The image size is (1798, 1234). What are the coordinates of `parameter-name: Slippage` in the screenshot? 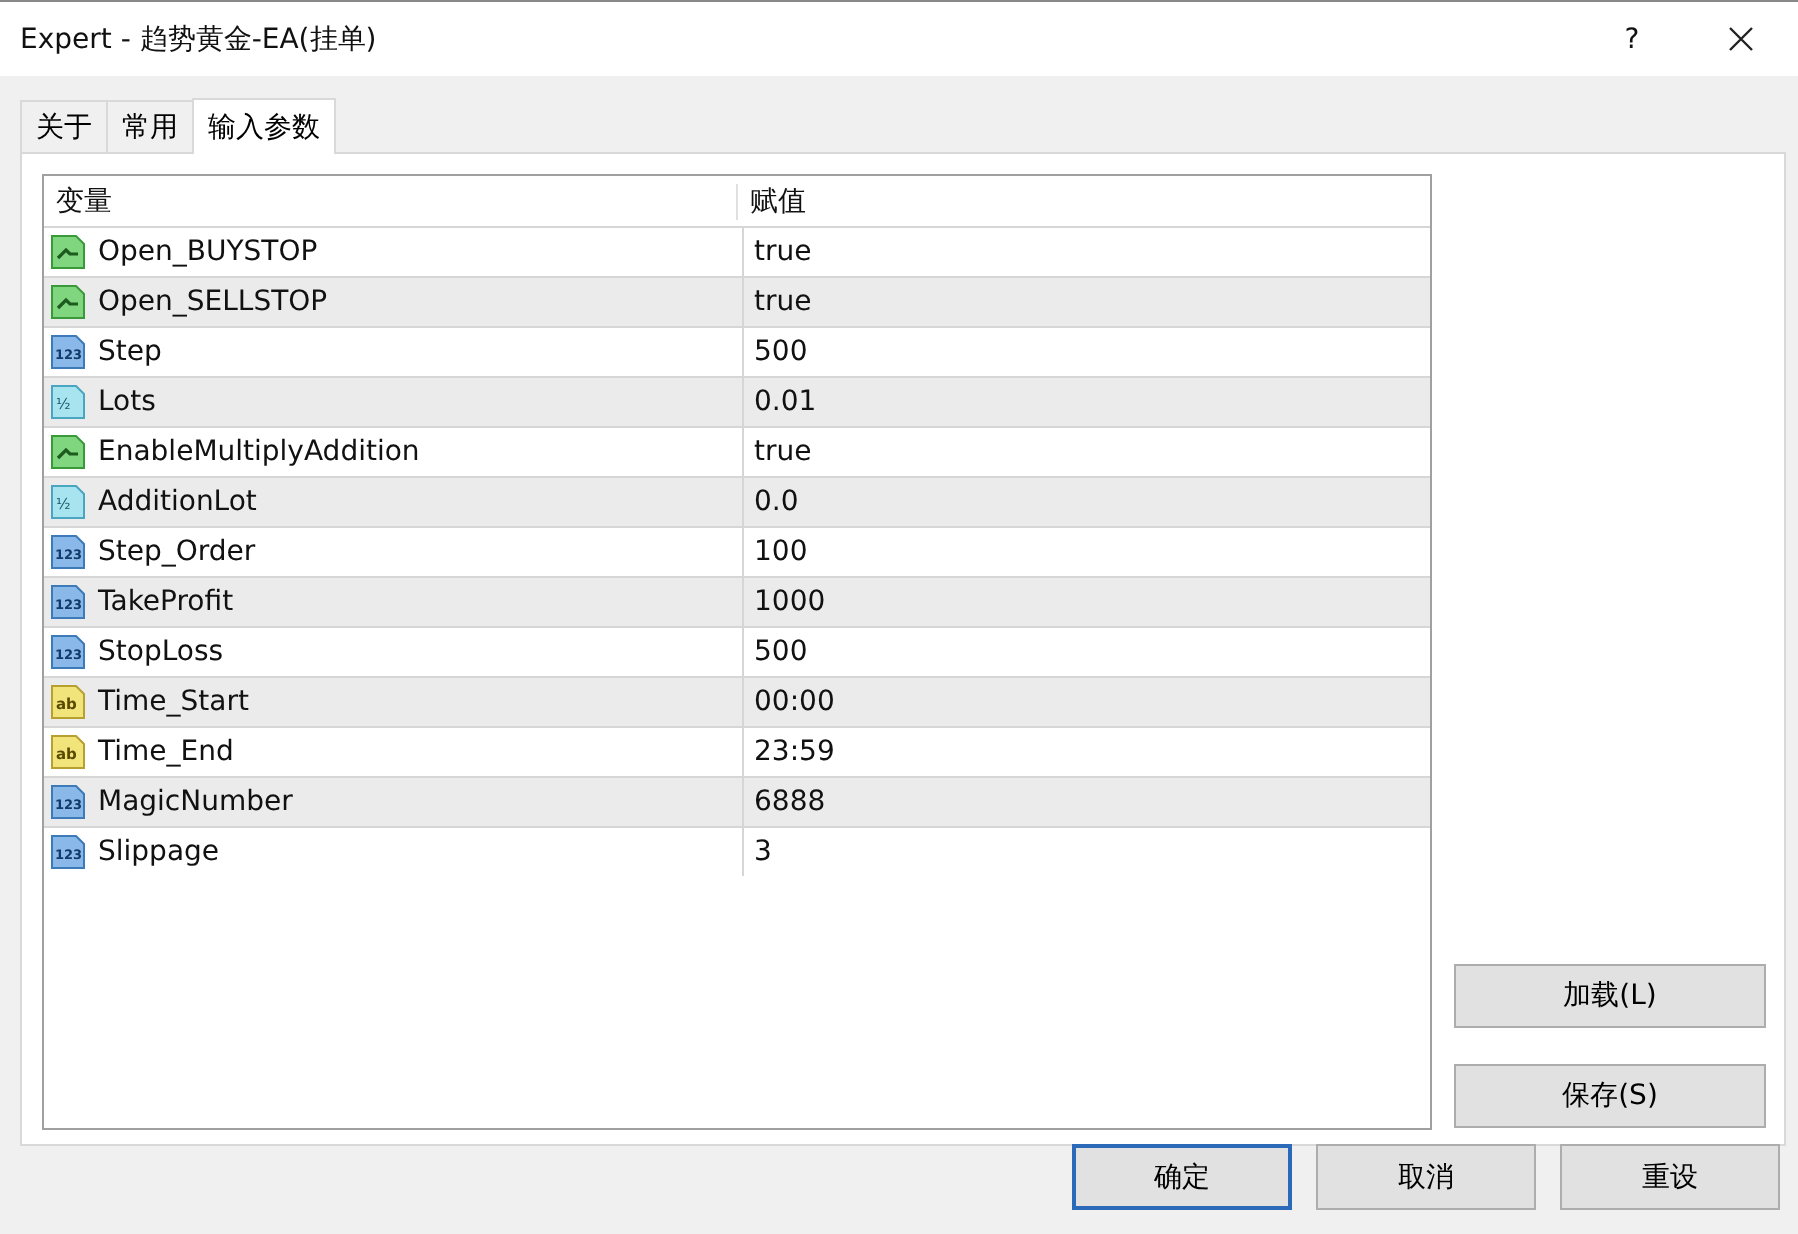 It's located at (159, 852).